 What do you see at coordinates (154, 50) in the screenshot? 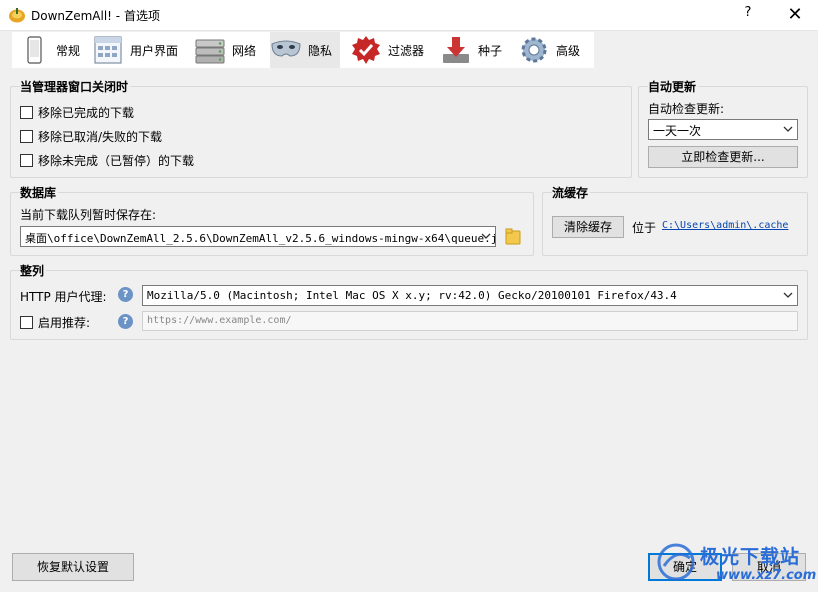
I see `tab-label: 用户界面` at bounding box center [154, 50].